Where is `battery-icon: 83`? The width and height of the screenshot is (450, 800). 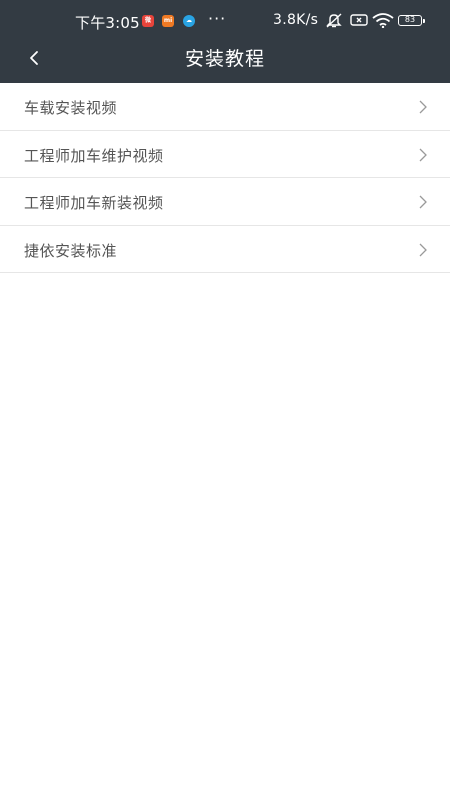 battery-icon: 83 is located at coordinates (411, 20).